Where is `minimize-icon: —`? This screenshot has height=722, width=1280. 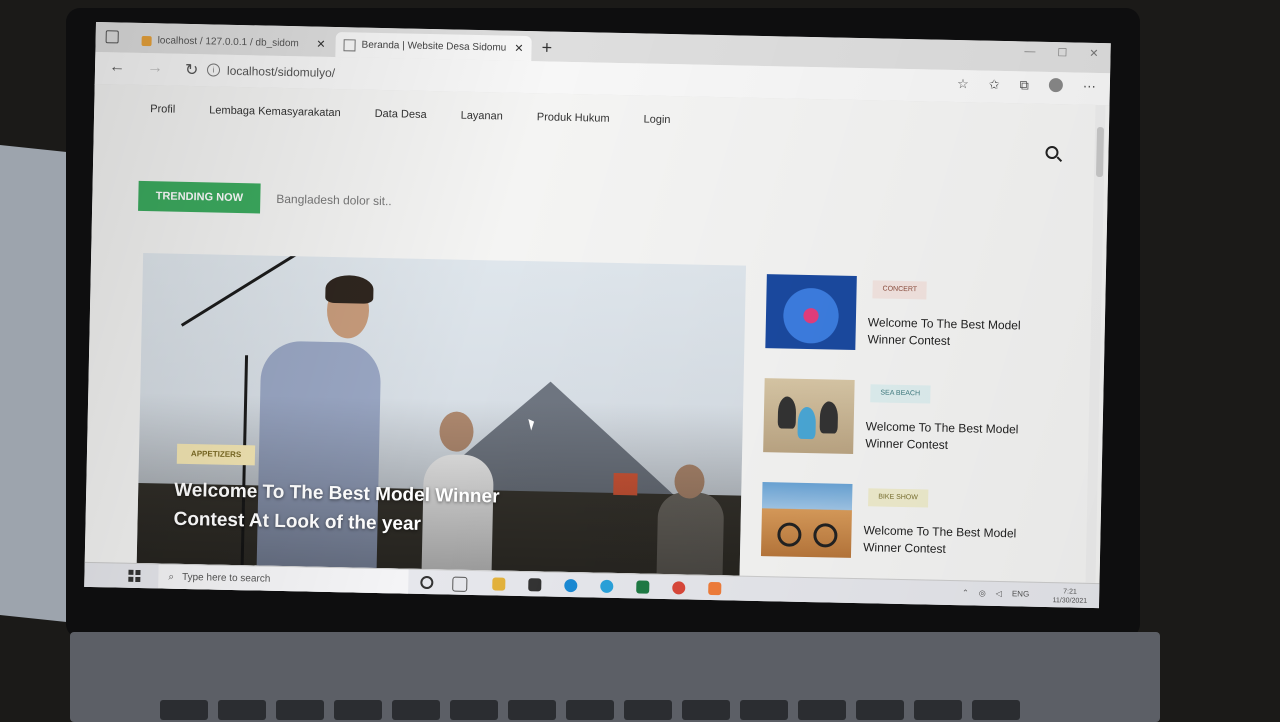
minimize-icon: — is located at coordinates (1029, 51).